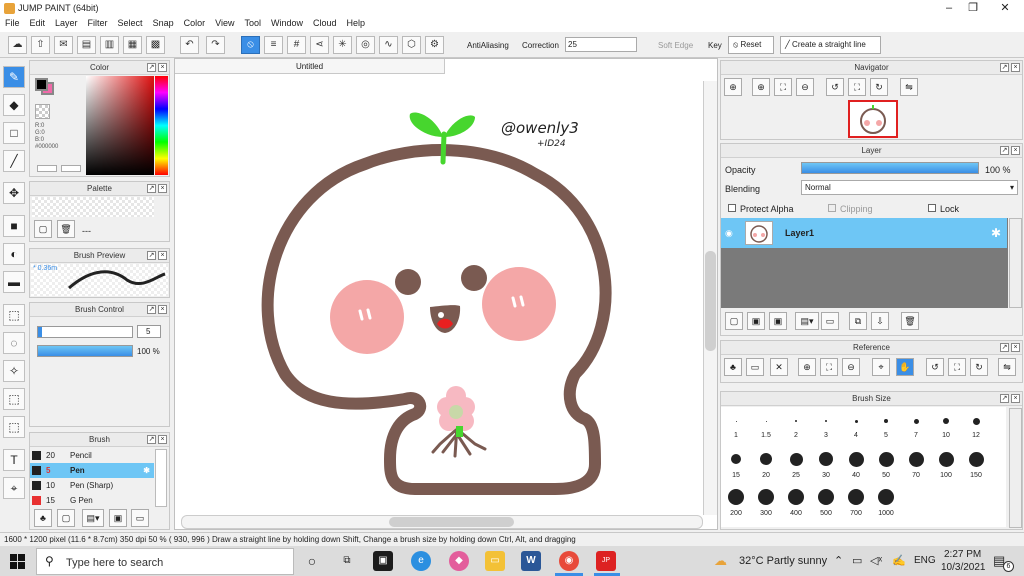 This screenshot has width=1024, height=576. Describe the element at coordinates (14, 315) in the screenshot. I see `rect-select-tool-icon: ⬚` at that location.